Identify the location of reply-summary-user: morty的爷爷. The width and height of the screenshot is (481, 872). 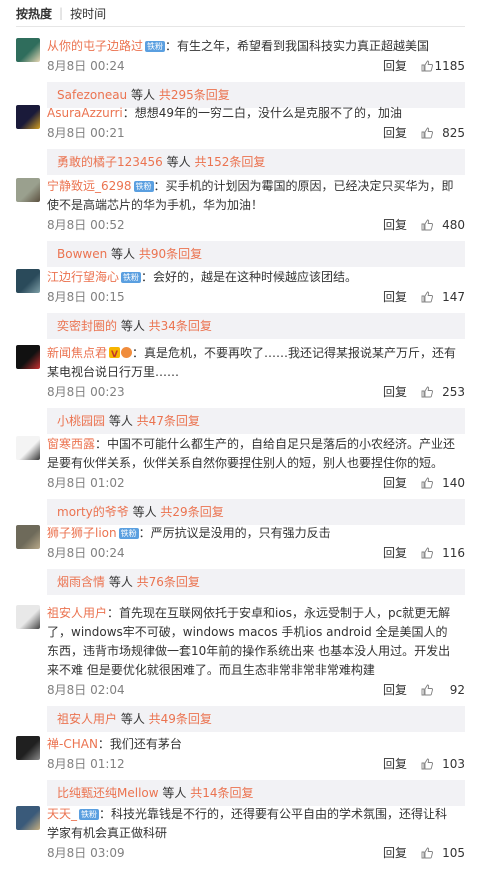
(93, 512).